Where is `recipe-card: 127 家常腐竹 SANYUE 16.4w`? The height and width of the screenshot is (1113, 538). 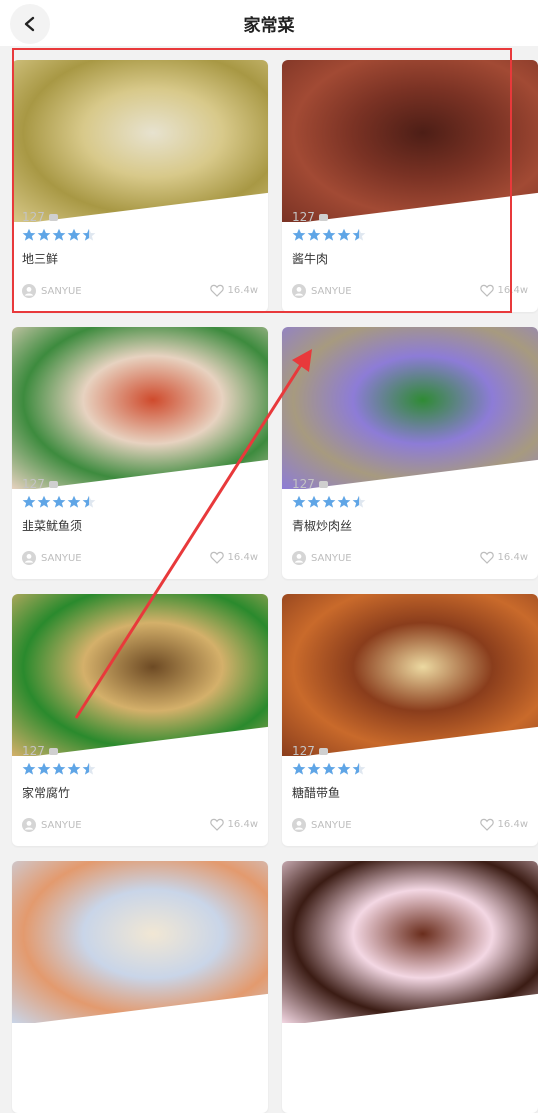
recipe-card: 127 家常腐竹 SANYUE 16.4w is located at coordinates (140, 720).